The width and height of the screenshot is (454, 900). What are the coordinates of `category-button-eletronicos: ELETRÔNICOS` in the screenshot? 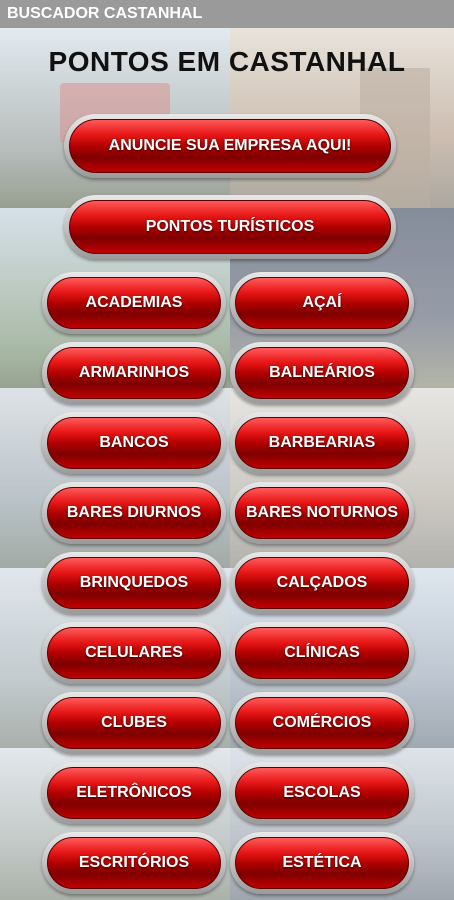 It's located at (134, 793).